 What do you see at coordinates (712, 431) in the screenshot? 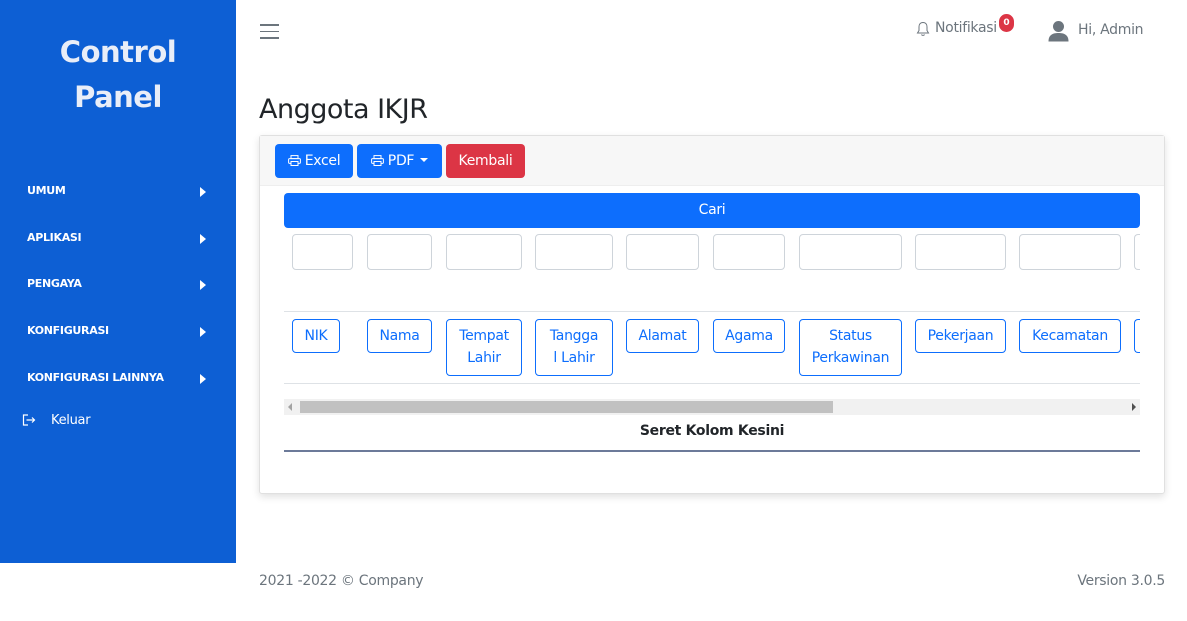
I see `column-drop-zone-label: Seret Kolom Kesini` at bounding box center [712, 431].